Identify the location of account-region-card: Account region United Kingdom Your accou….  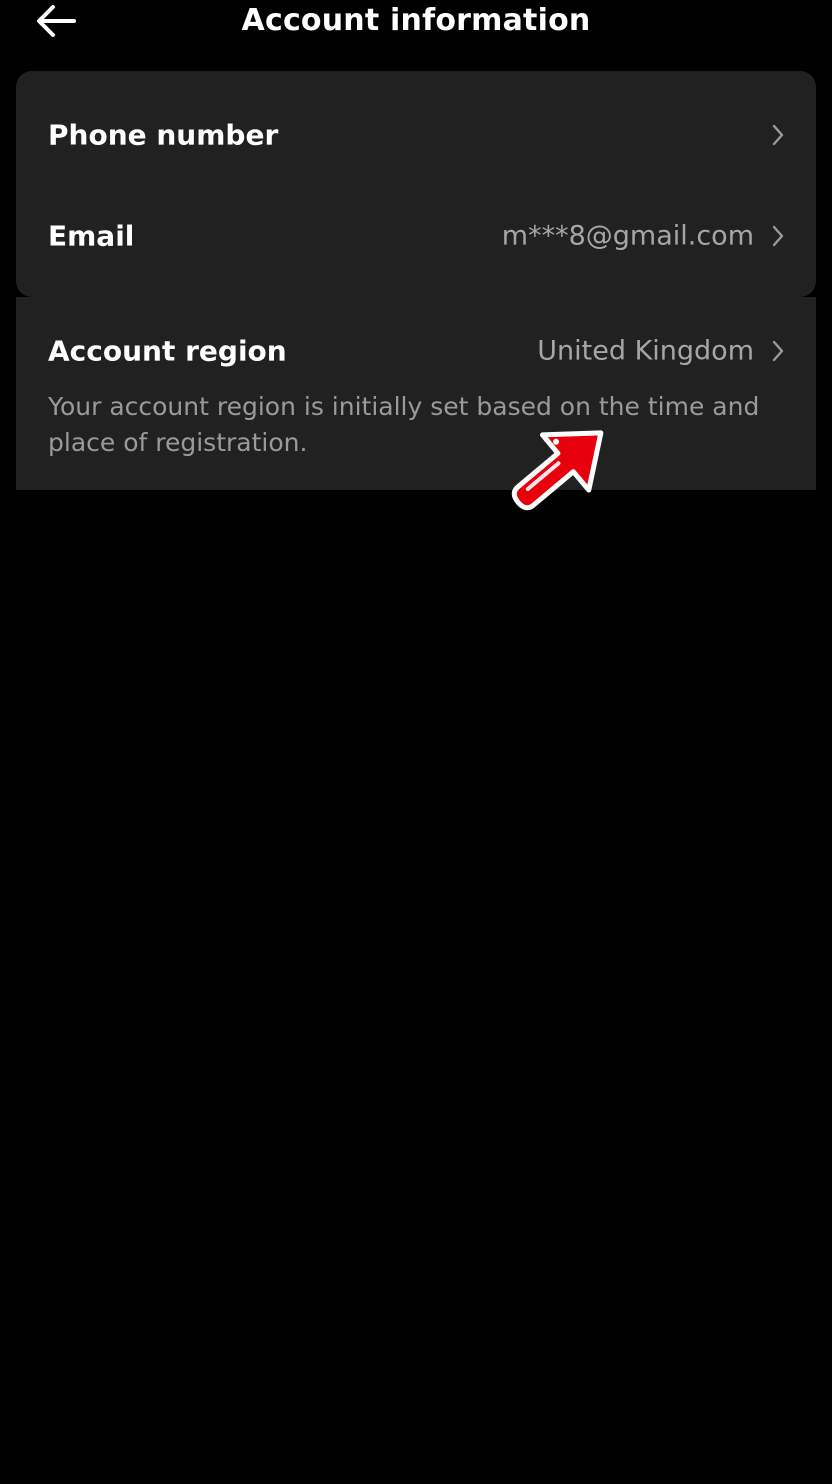
(416, 393).